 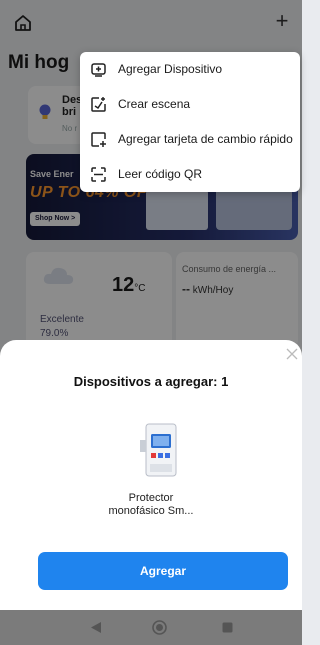 I want to click on recent-apps-icon, so click(x=227, y=627).